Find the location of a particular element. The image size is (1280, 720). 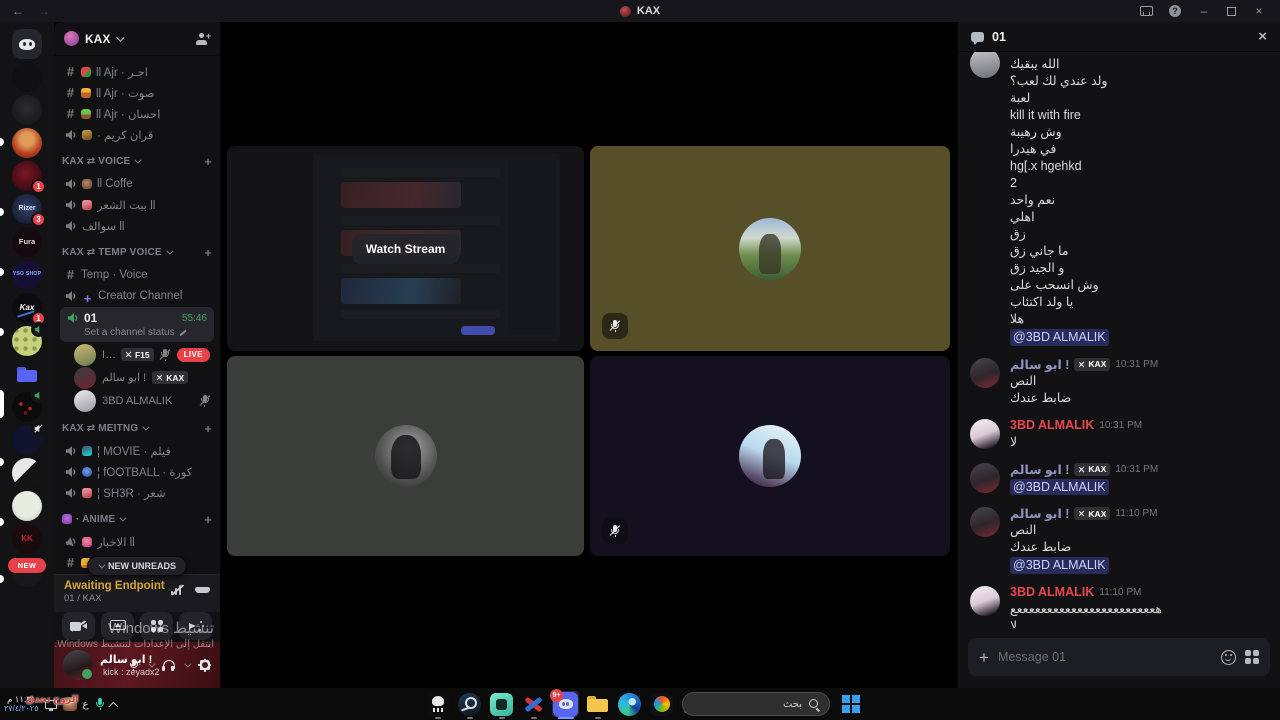

channel-row: ll Coffe is located at coordinates (137, 183).